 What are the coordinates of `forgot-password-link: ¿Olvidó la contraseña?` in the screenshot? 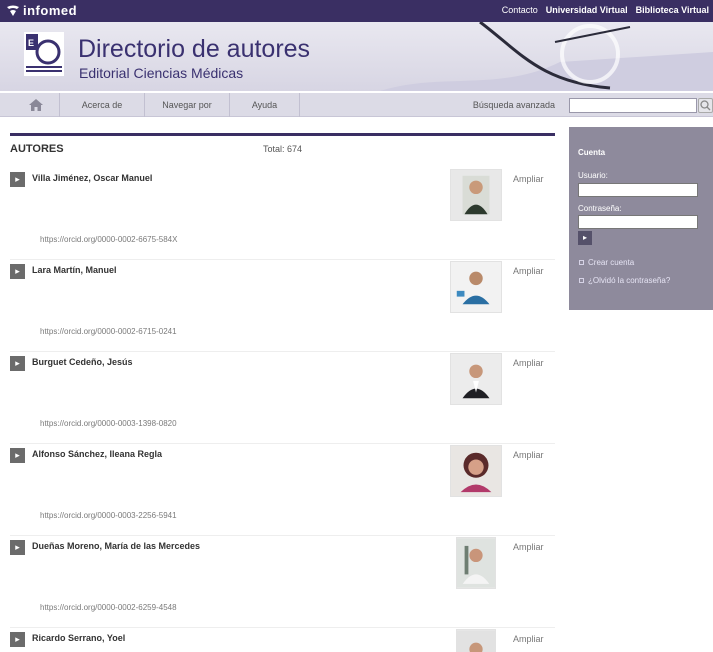 It's located at (629, 280).